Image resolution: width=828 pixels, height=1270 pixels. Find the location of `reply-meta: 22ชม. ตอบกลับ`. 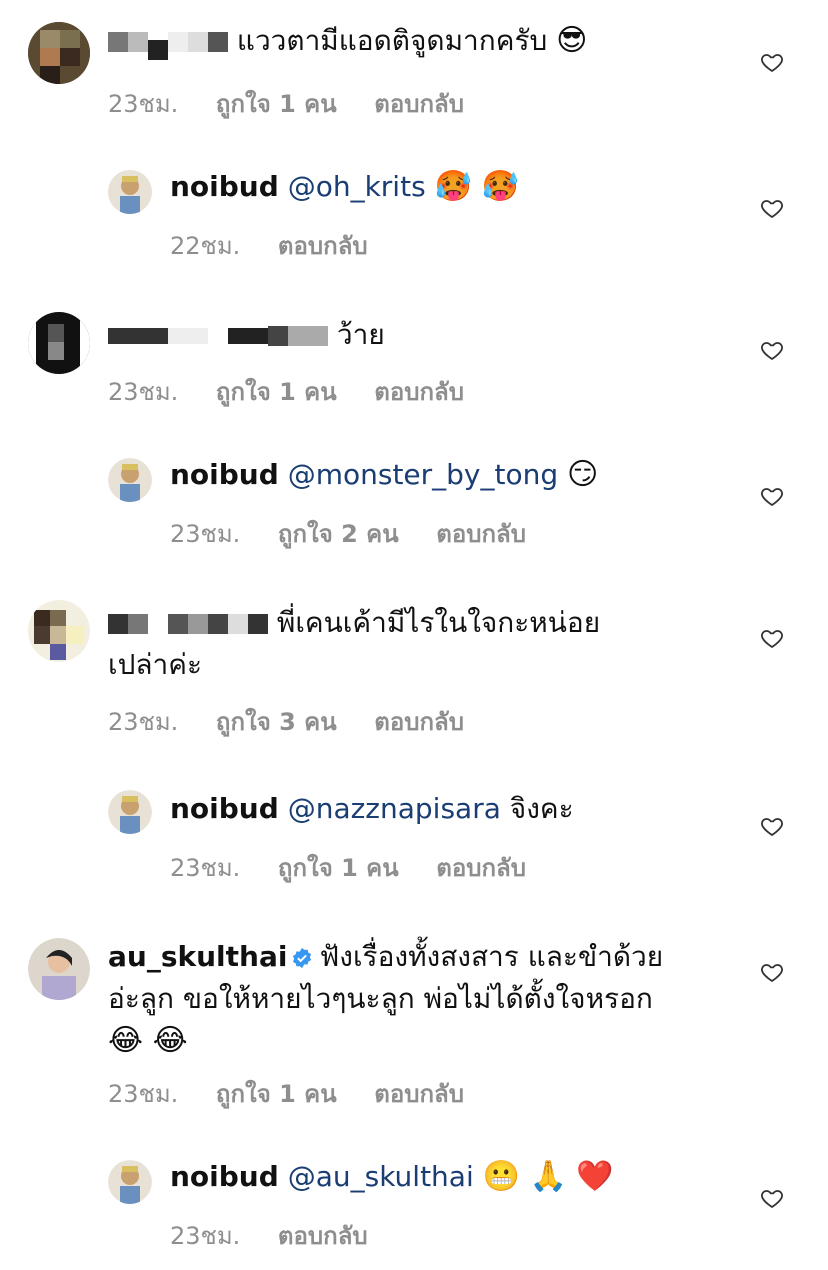

reply-meta: 22ชม. ตอบกลับ is located at coordinates (284, 245).